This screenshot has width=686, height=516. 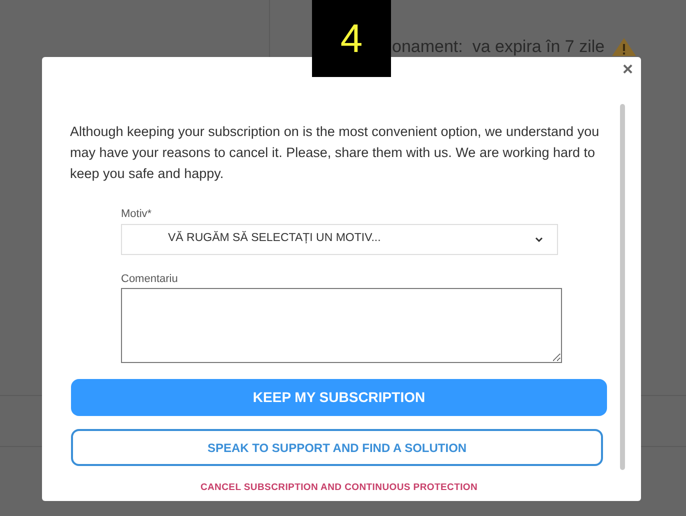 I want to click on chevron-down-icon, so click(x=539, y=239).